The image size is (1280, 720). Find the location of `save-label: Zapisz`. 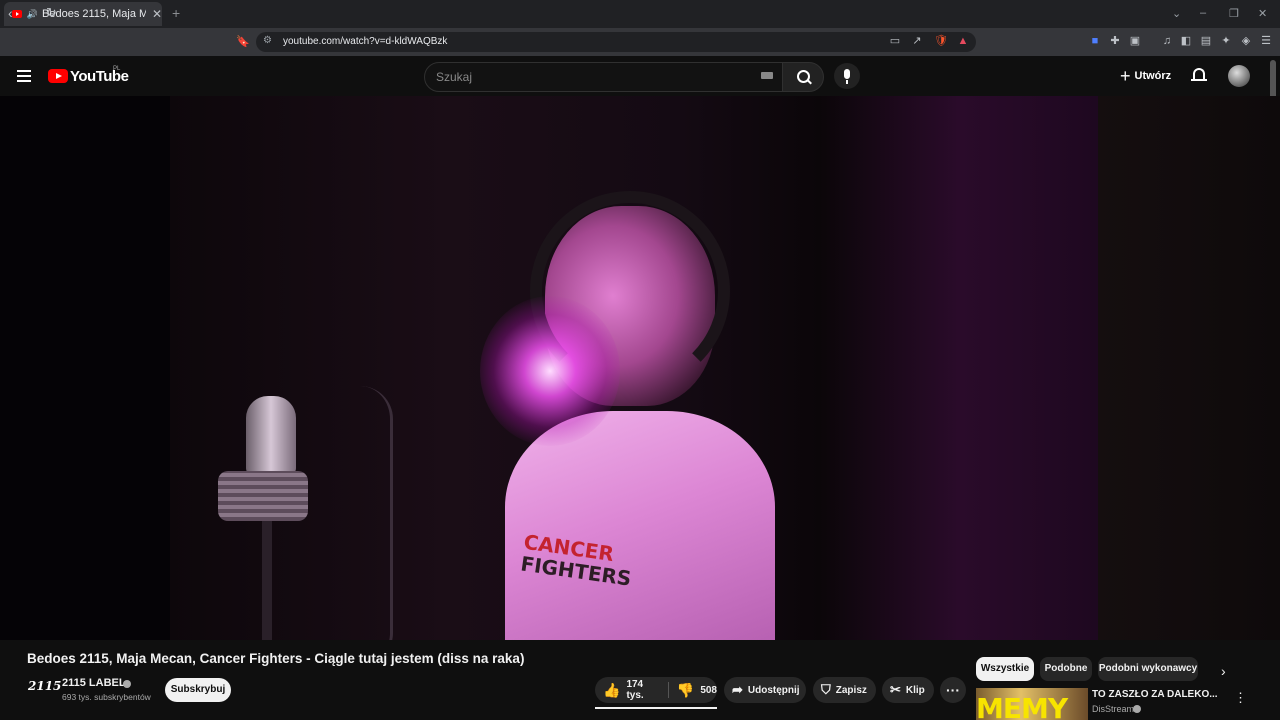

save-label: Zapisz is located at coordinates (851, 690).